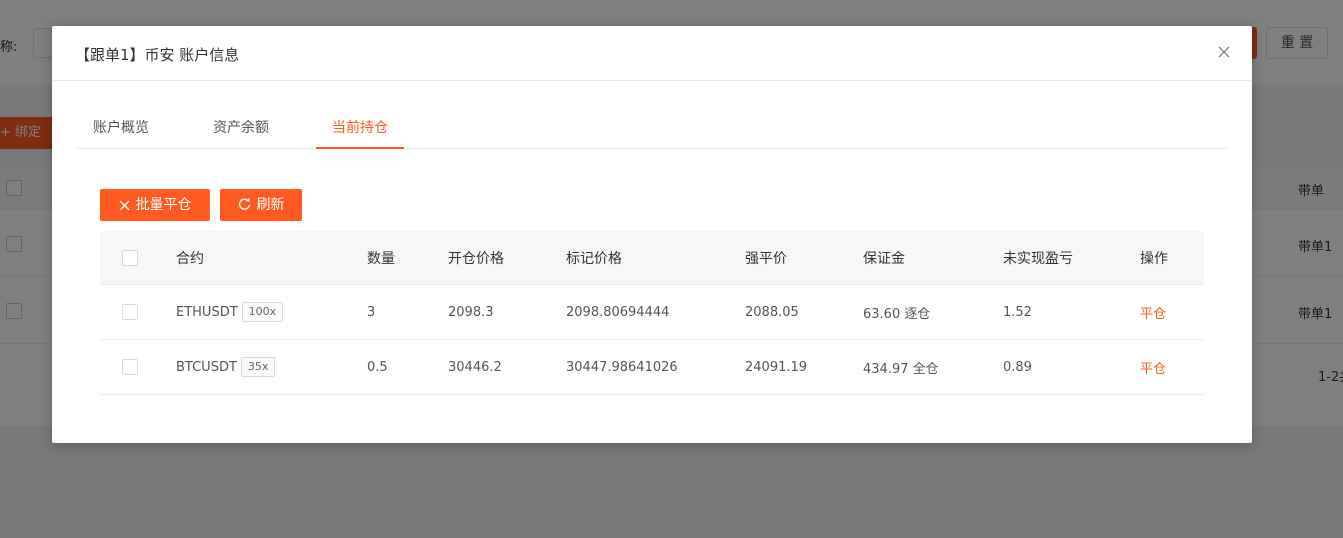 The height and width of the screenshot is (538, 1343). I want to click on refresh-icon, so click(244, 204).